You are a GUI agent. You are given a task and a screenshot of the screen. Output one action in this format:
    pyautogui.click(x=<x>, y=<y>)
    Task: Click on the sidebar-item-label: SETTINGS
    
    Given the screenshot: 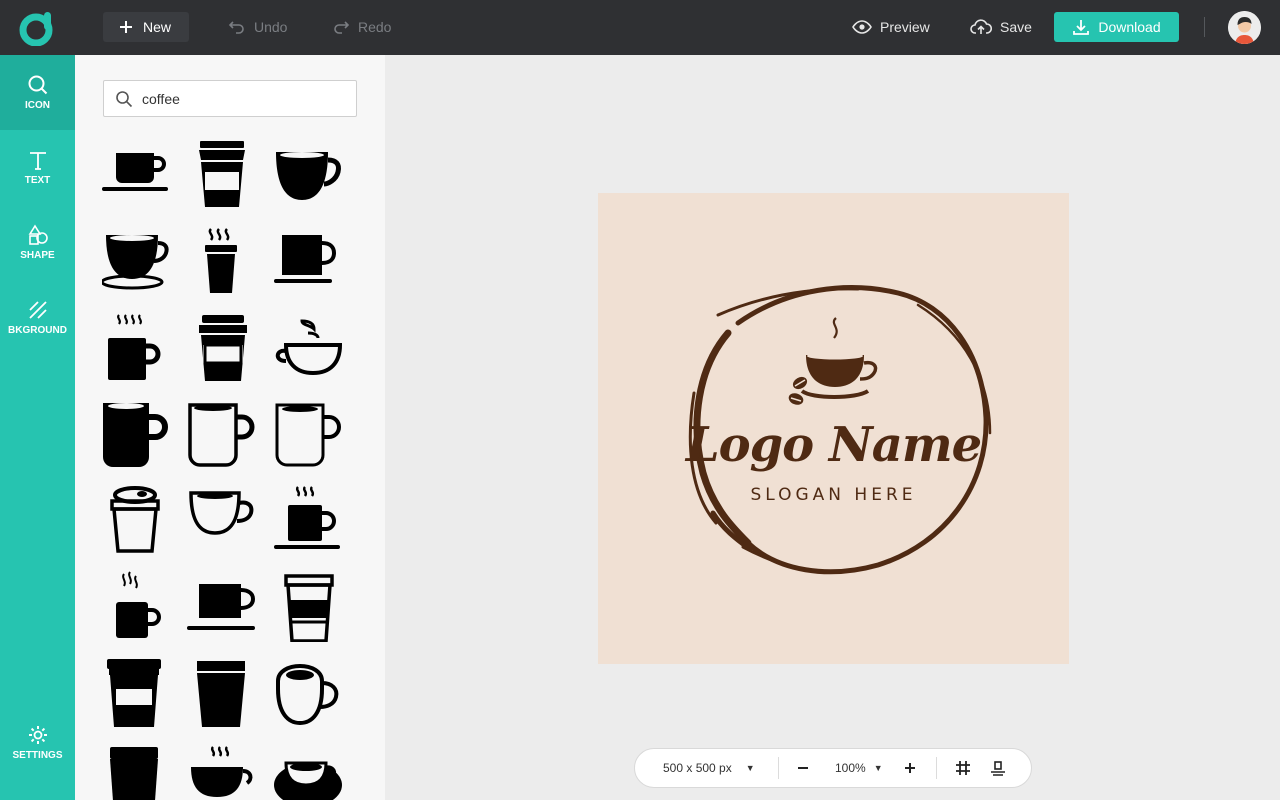 What is the action you would take?
    pyautogui.click(x=37, y=755)
    